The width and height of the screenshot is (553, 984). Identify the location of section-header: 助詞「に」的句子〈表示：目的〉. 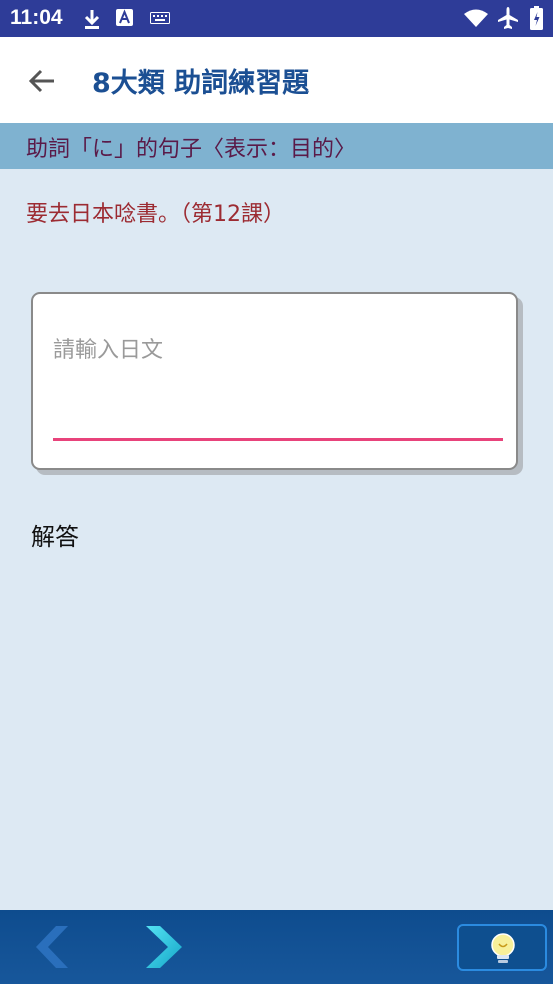
(276, 146).